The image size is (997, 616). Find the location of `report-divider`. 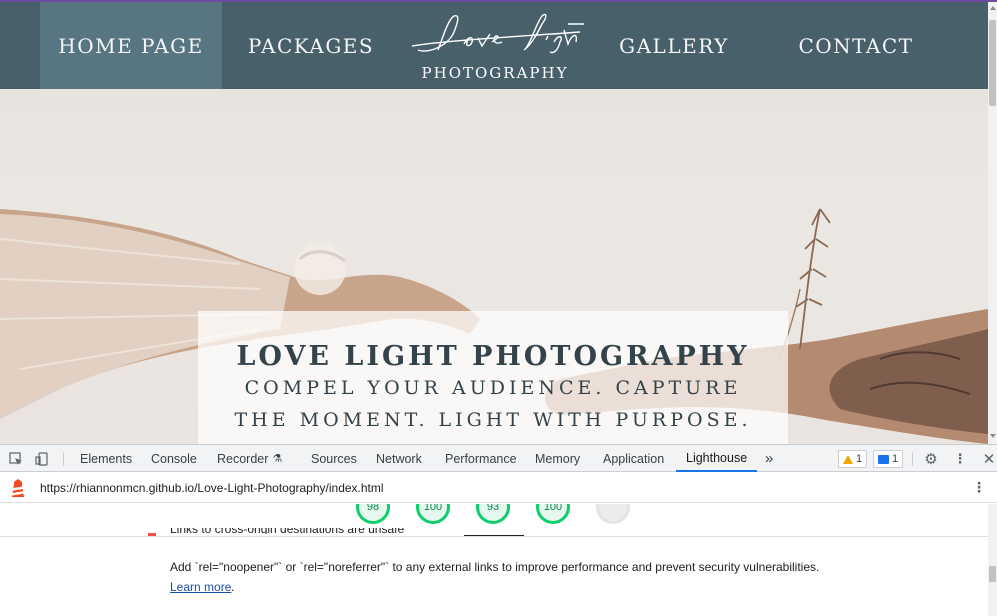

report-divider is located at coordinates (494, 536).